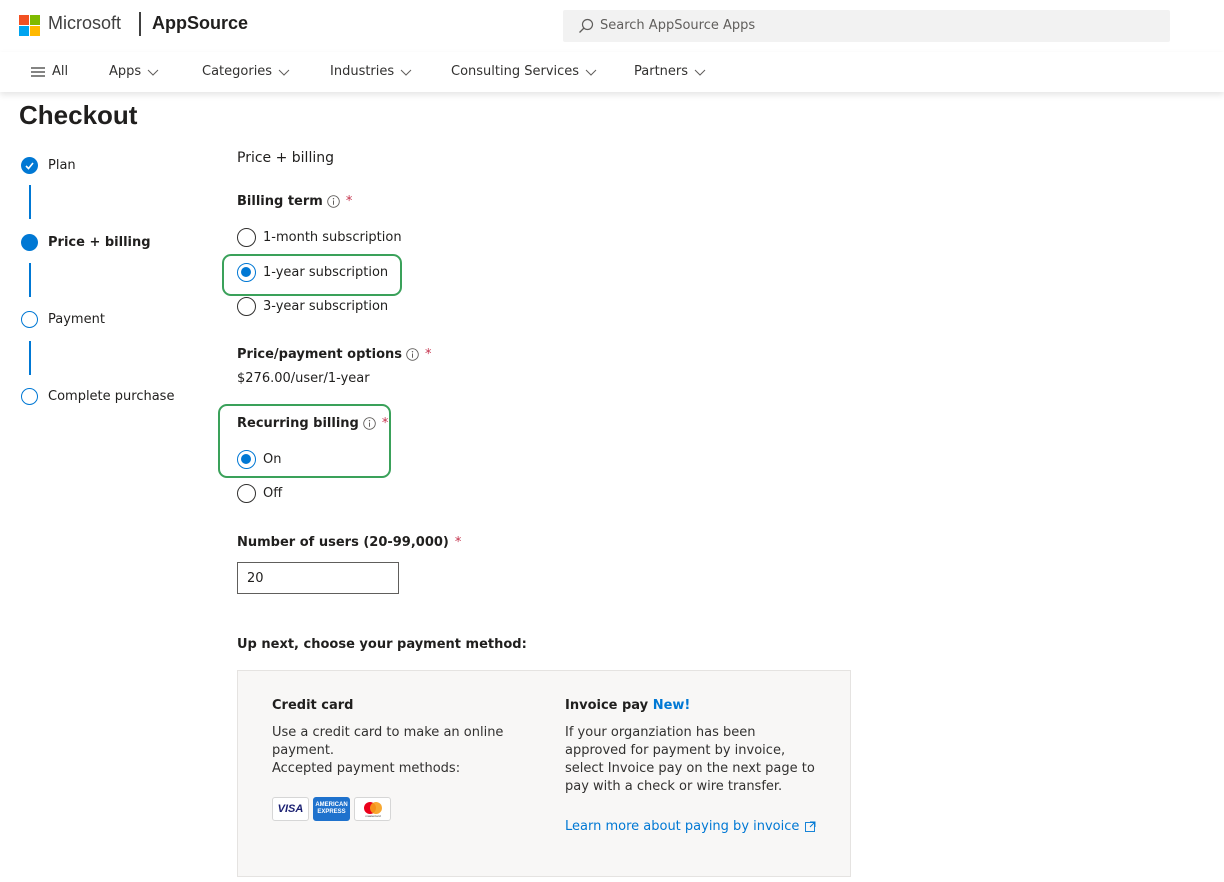 The height and width of the screenshot is (882, 1224). What do you see at coordinates (326, 306) in the screenshot?
I see `radio-label: 3-year subscription` at bounding box center [326, 306].